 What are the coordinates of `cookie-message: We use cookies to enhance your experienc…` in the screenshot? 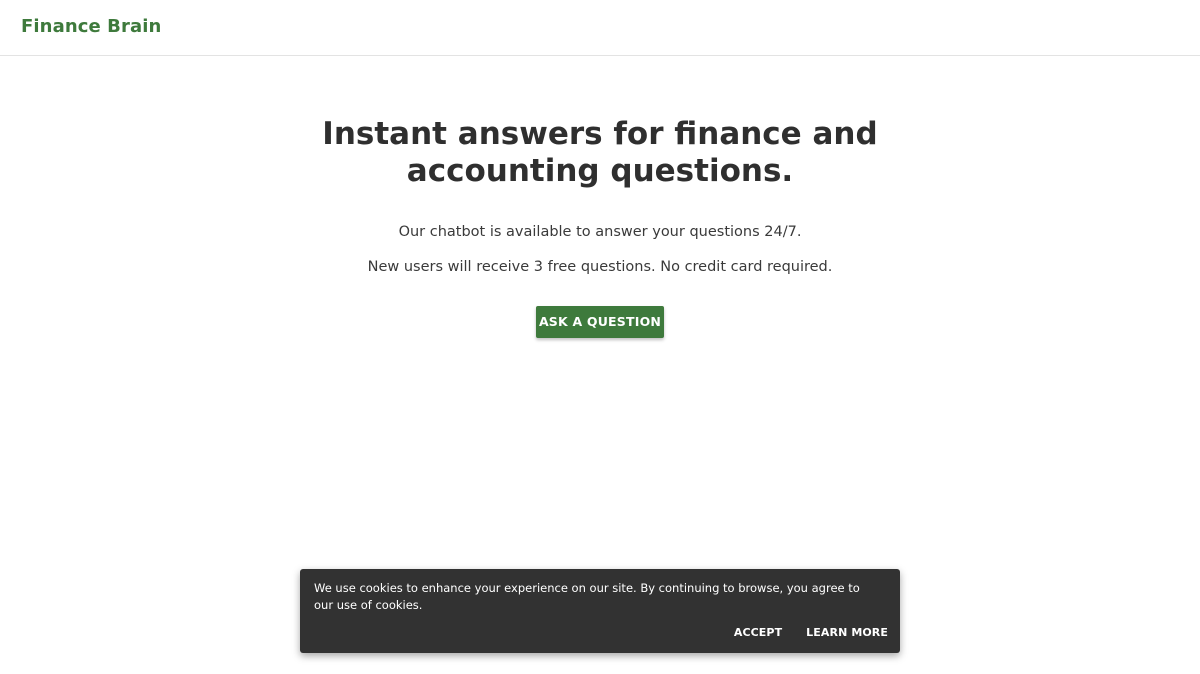 It's located at (587, 596).